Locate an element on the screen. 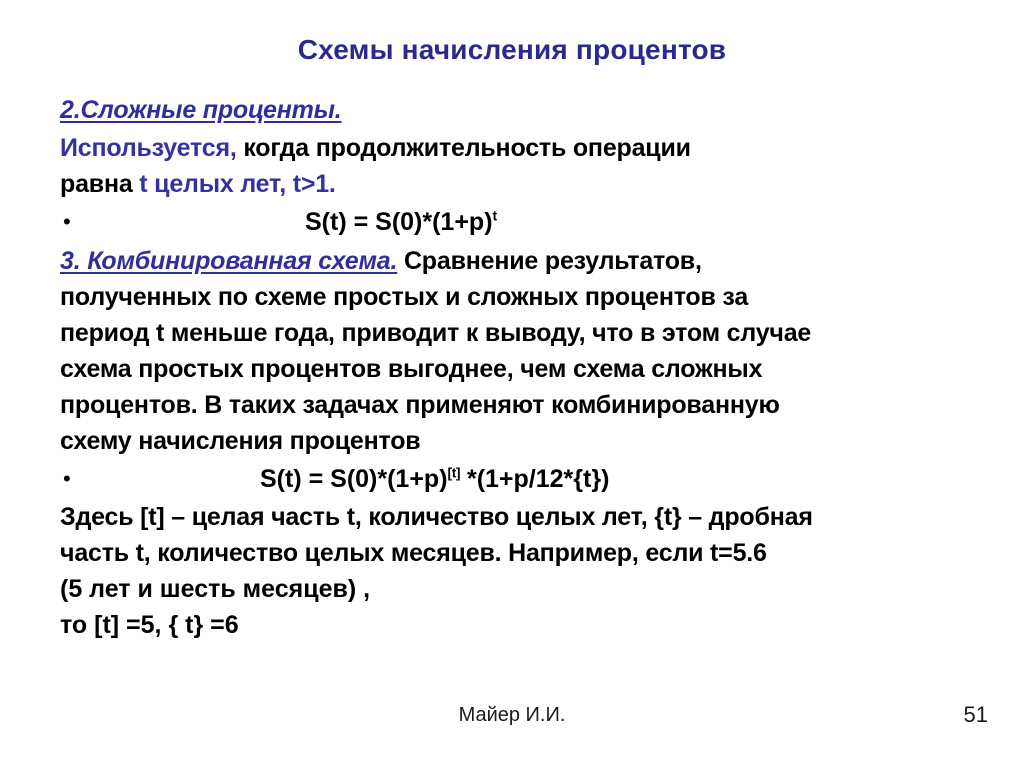 The width and height of the screenshot is (1024, 768). combined-formula-part-1: S(t) = S(0)*(1+p) is located at coordinates (354, 479).